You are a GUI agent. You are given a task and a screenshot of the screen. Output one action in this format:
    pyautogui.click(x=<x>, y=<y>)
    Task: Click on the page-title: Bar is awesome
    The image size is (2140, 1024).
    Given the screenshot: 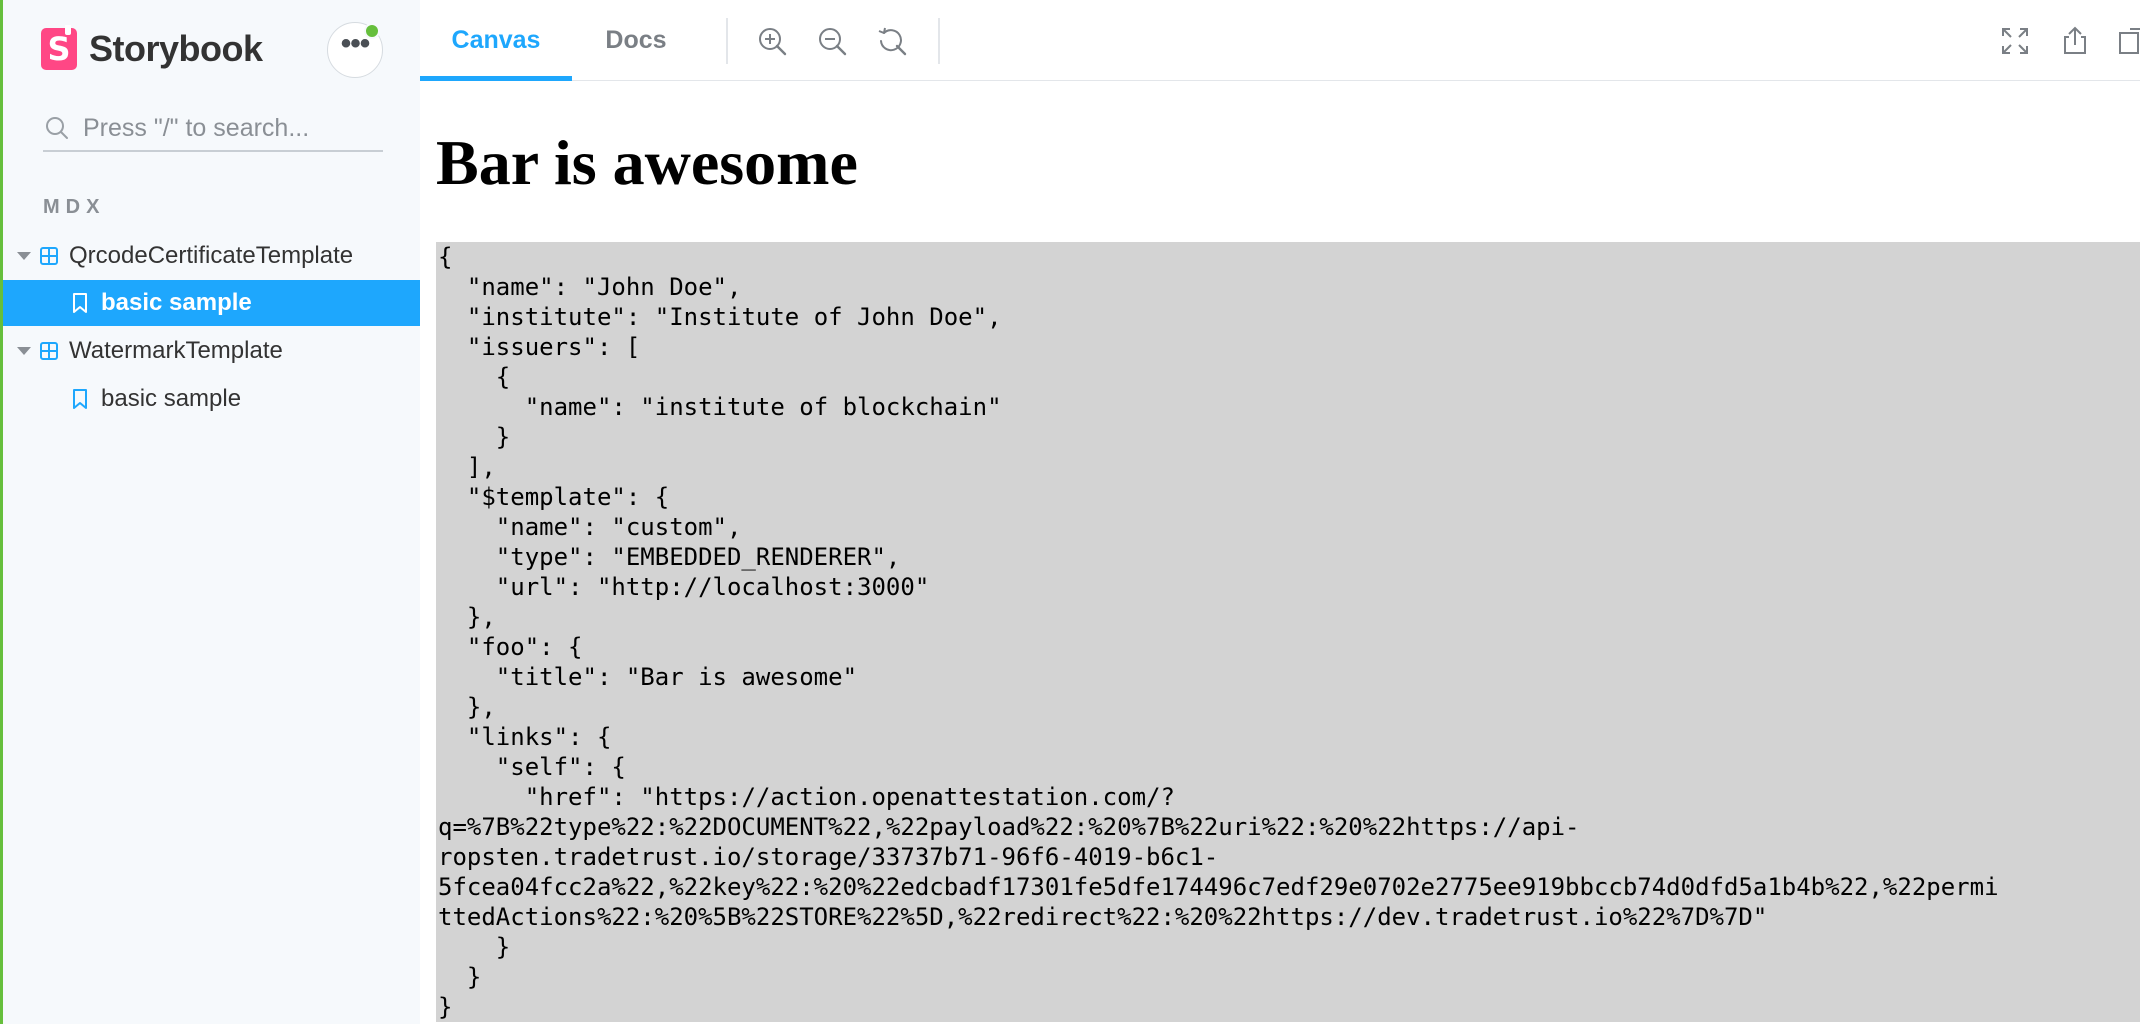 What is the action you would take?
    pyautogui.click(x=647, y=162)
    